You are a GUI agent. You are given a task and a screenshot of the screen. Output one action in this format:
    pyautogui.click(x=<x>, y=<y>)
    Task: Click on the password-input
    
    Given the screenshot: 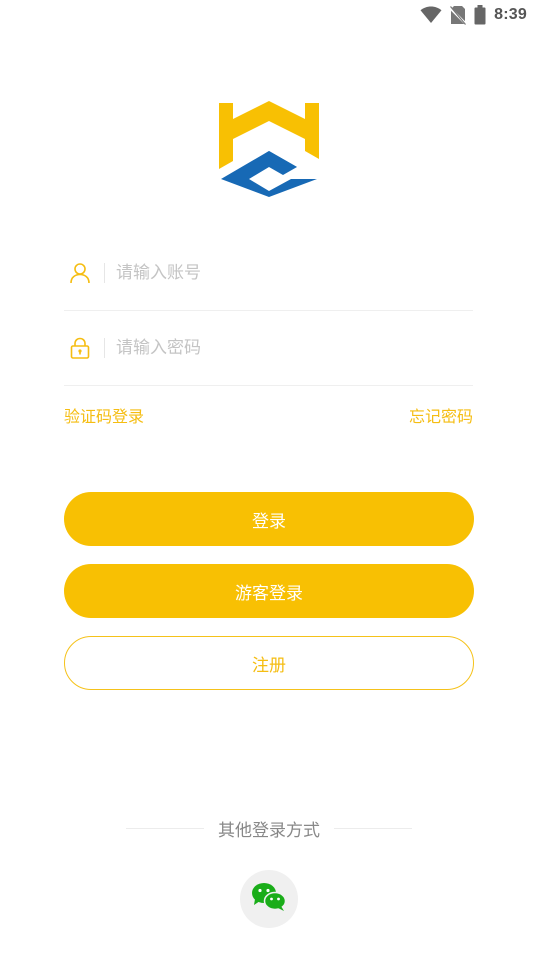 What is the action you would take?
    pyautogui.click(x=294, y=348)
    